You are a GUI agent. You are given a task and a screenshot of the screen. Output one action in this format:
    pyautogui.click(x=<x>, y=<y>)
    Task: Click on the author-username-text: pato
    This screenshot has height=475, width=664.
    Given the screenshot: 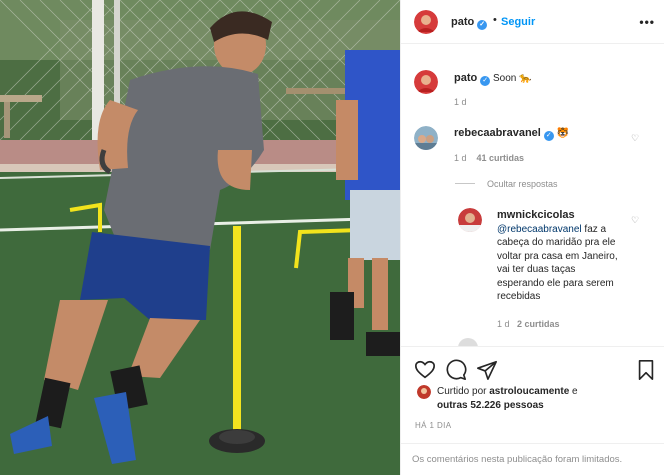 What is the action you would take?
    pyautogui.click(x=462, y=22)
    